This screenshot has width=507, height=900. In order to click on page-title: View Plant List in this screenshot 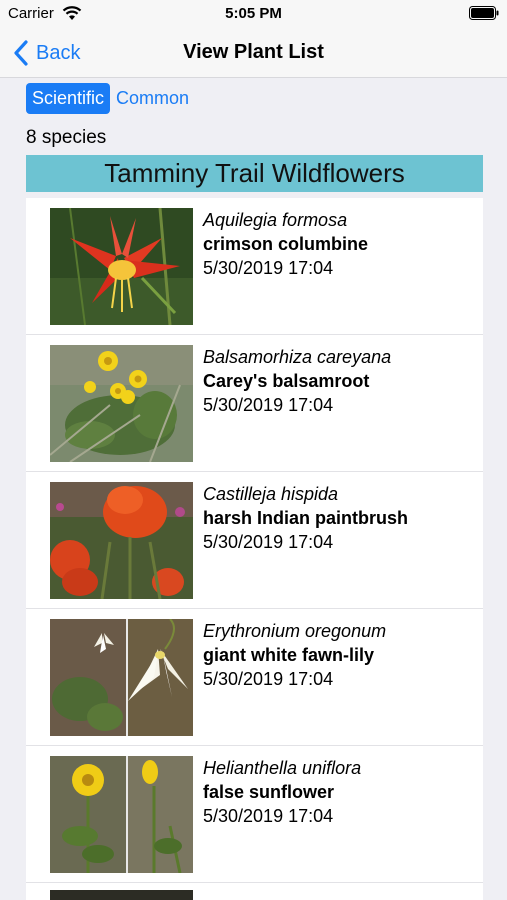, I will do `click(253, 52)`.